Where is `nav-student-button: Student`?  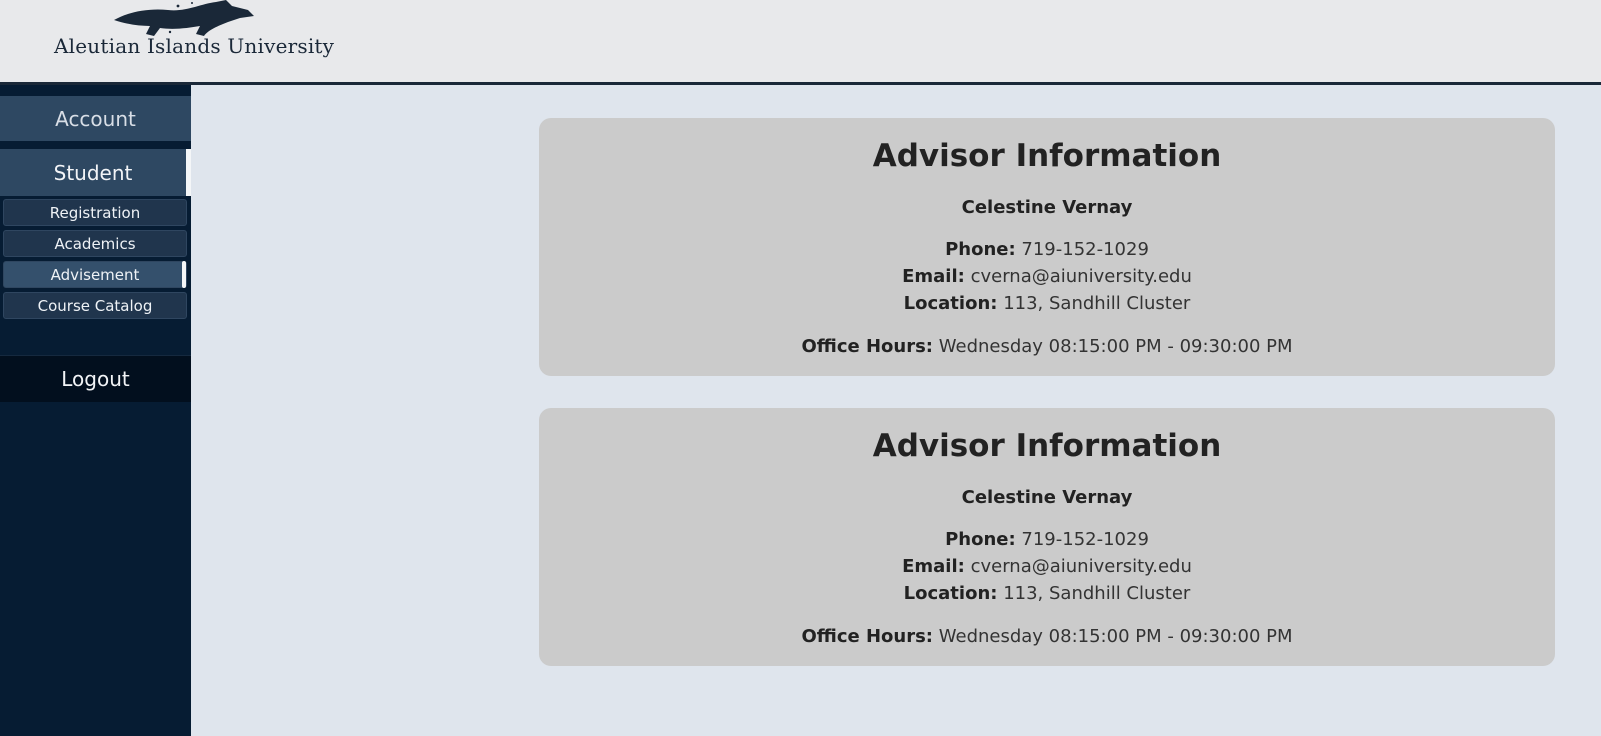 nav-student-button: Student is located at coordinates (93, 172).